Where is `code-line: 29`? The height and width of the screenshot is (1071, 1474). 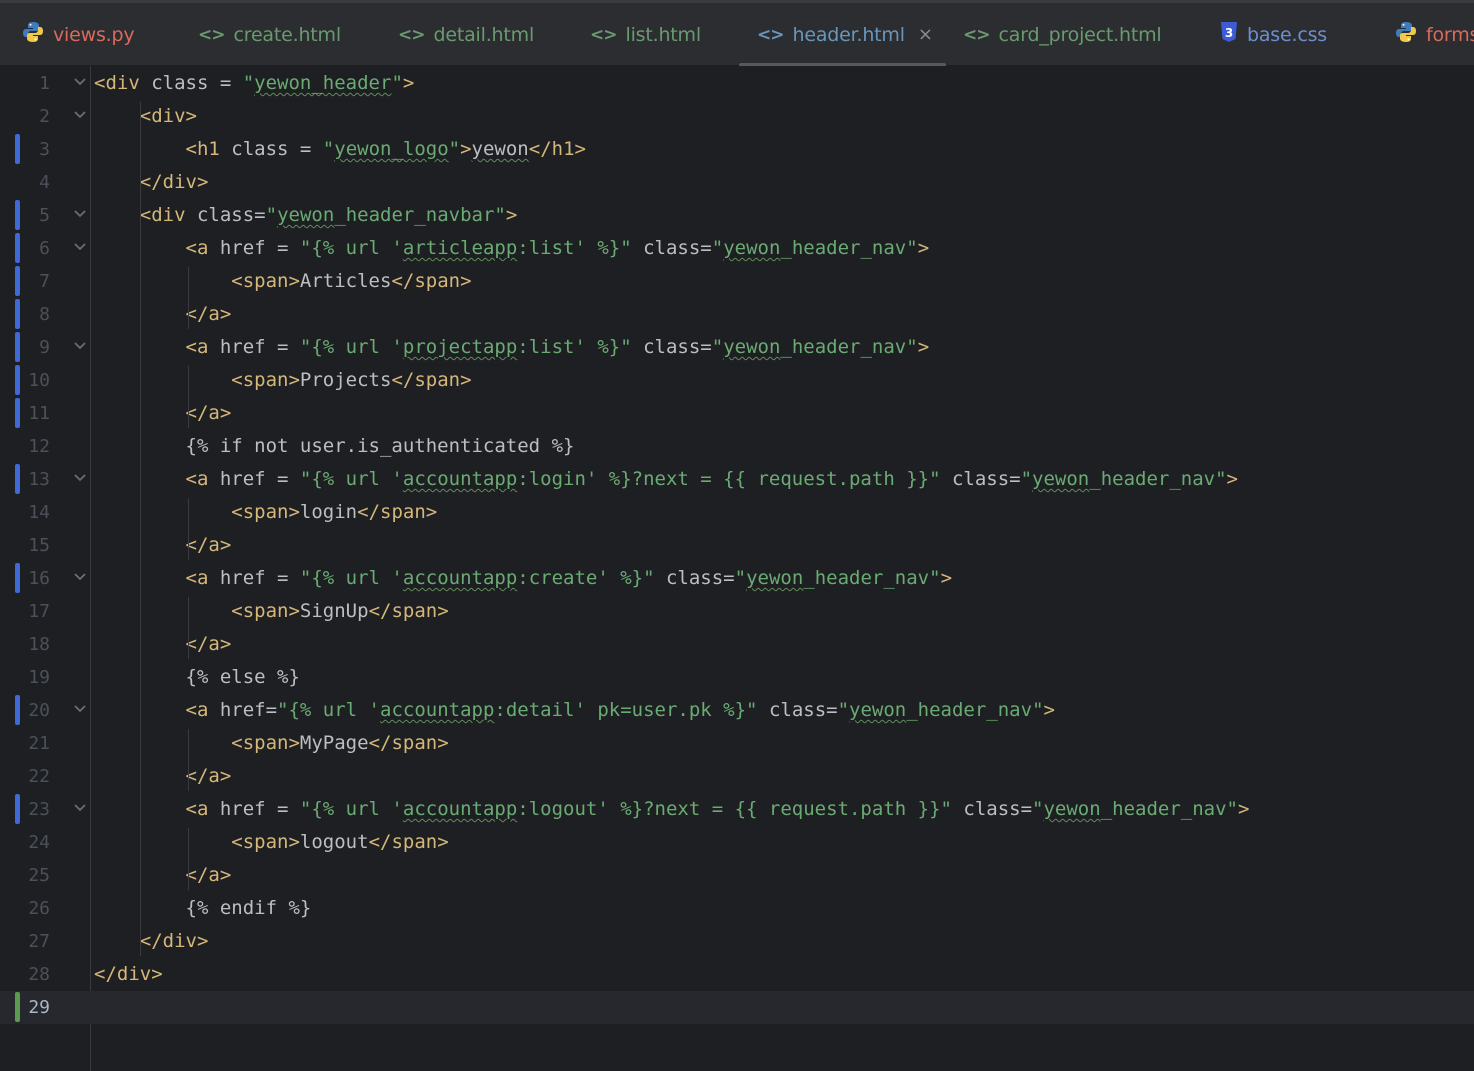 code-line: 29 is located at coordinates (737, 1007).